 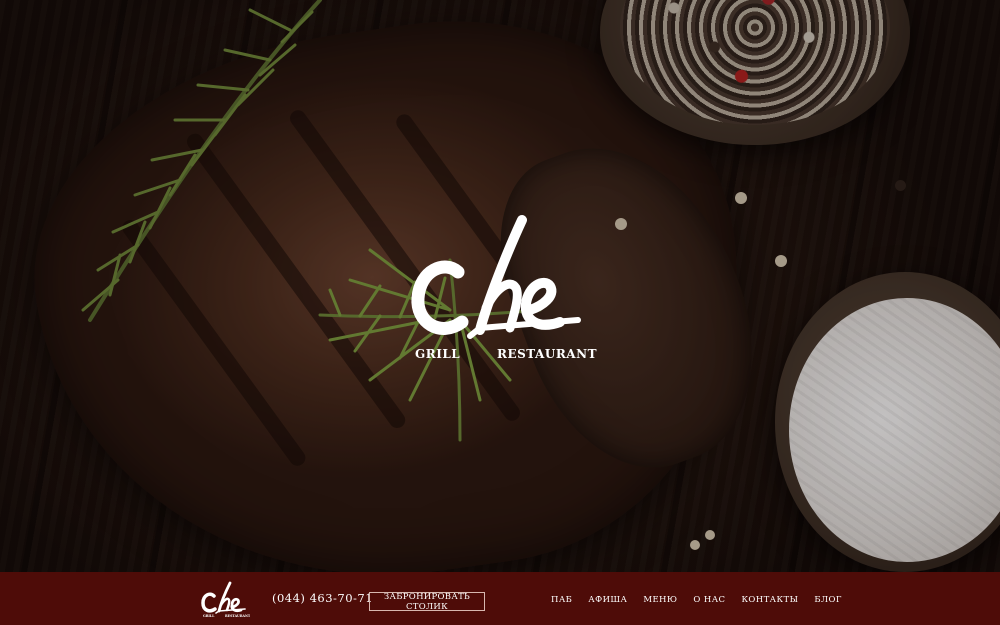 What do you see at coordinates (607, 602) in the screenshot?
I see `nav-item-events: АФИША` at bounding box center [607, 602].